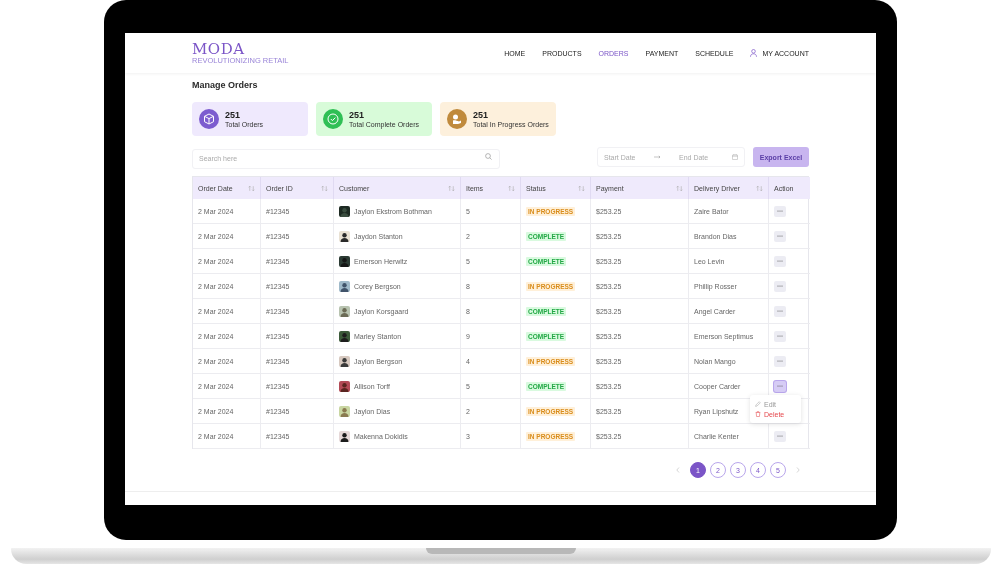  What do you see at coordinates (457, 119) in the screenshot?
I see `coin-icon` at bounding box center [457, 119].